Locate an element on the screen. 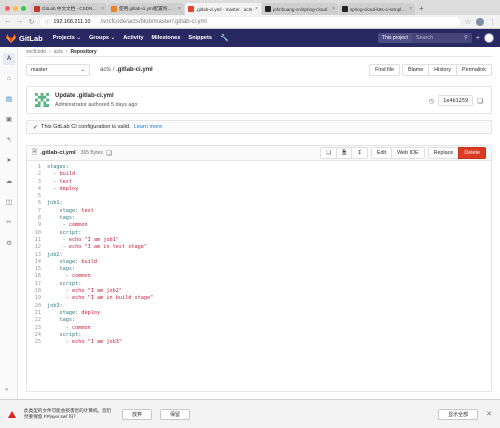 The width and height of the screenshot is (500, 428). close-download-bar-icon: ✕ is located at coordinates (489, 414).